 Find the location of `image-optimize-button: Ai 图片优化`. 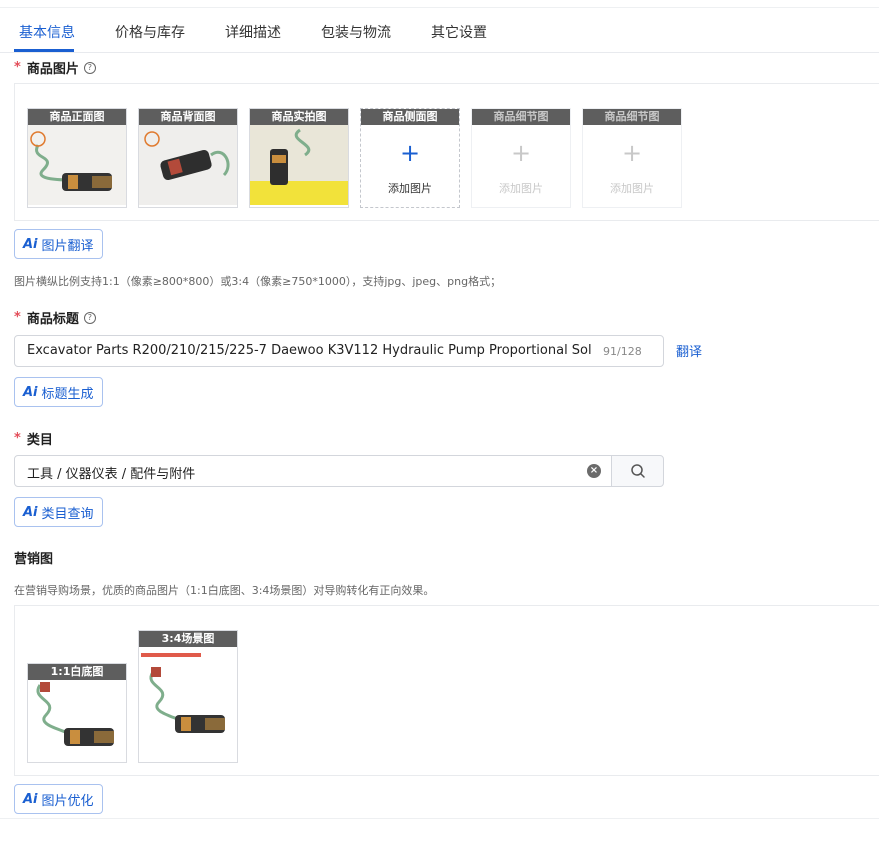

image-optimize-button: Ai 图片优化 is located at coordinates (58, 799).